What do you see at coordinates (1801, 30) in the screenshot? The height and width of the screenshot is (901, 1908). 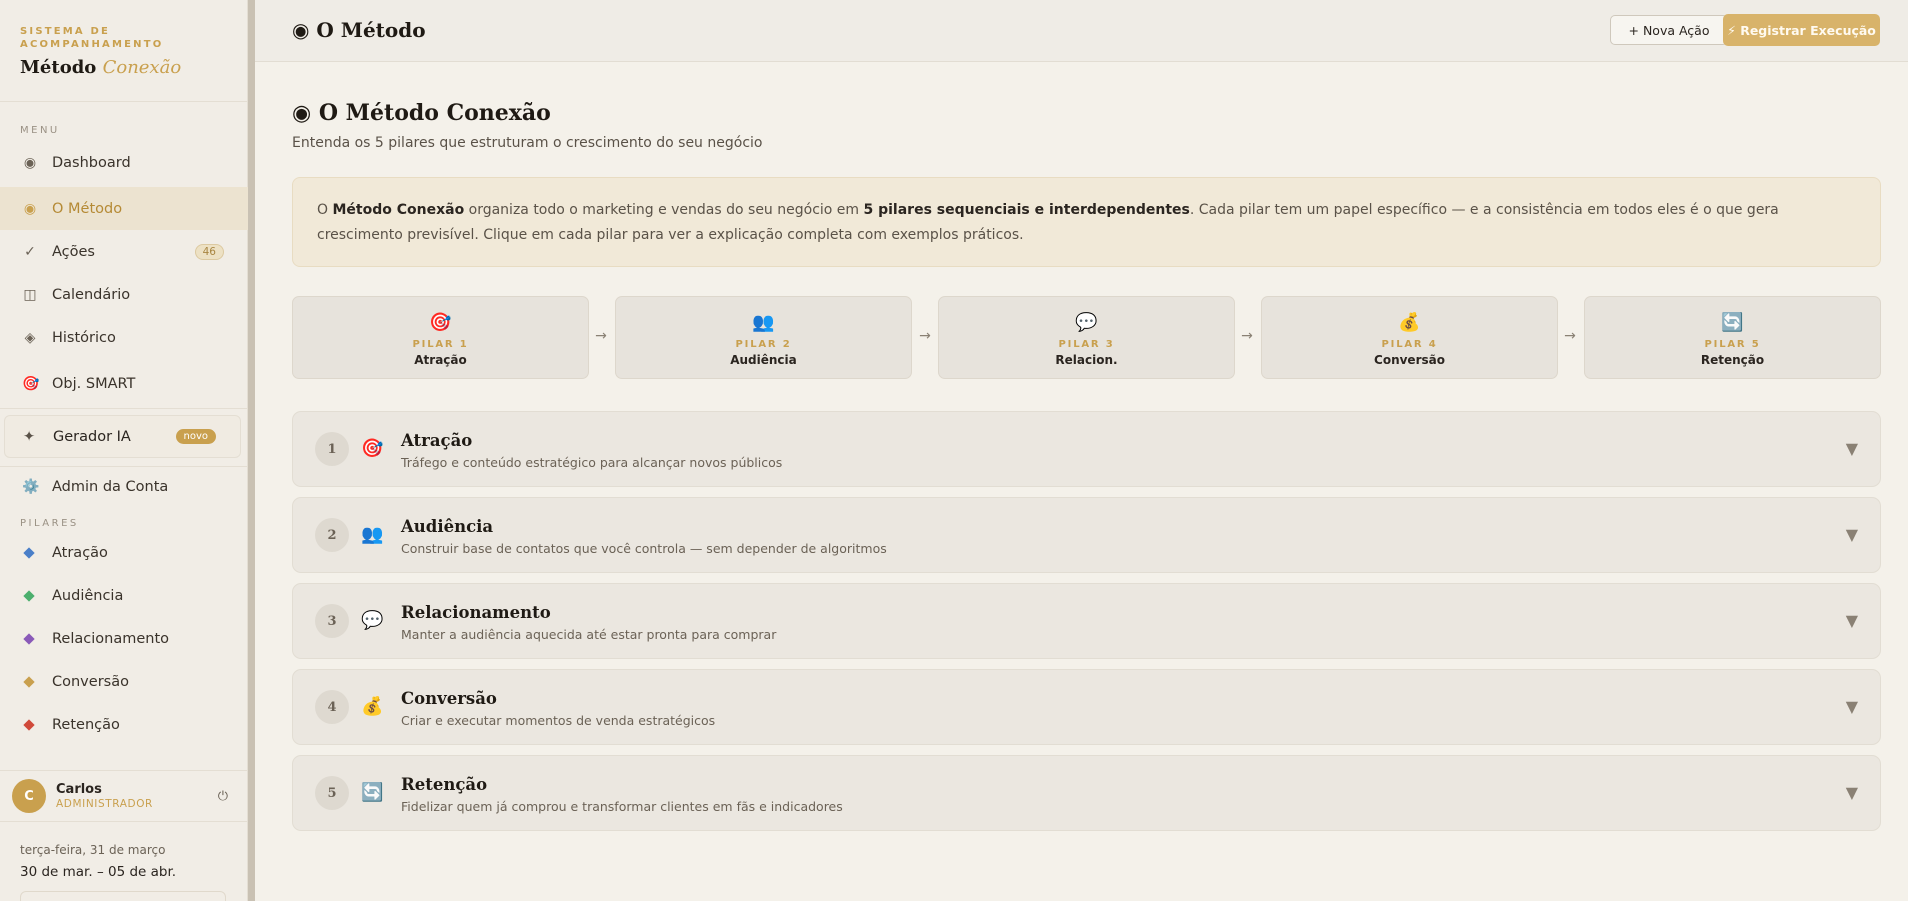 I see `registrar-execucao-button: ⚡ Registrar Execução` at bounding box center [1801, 30].